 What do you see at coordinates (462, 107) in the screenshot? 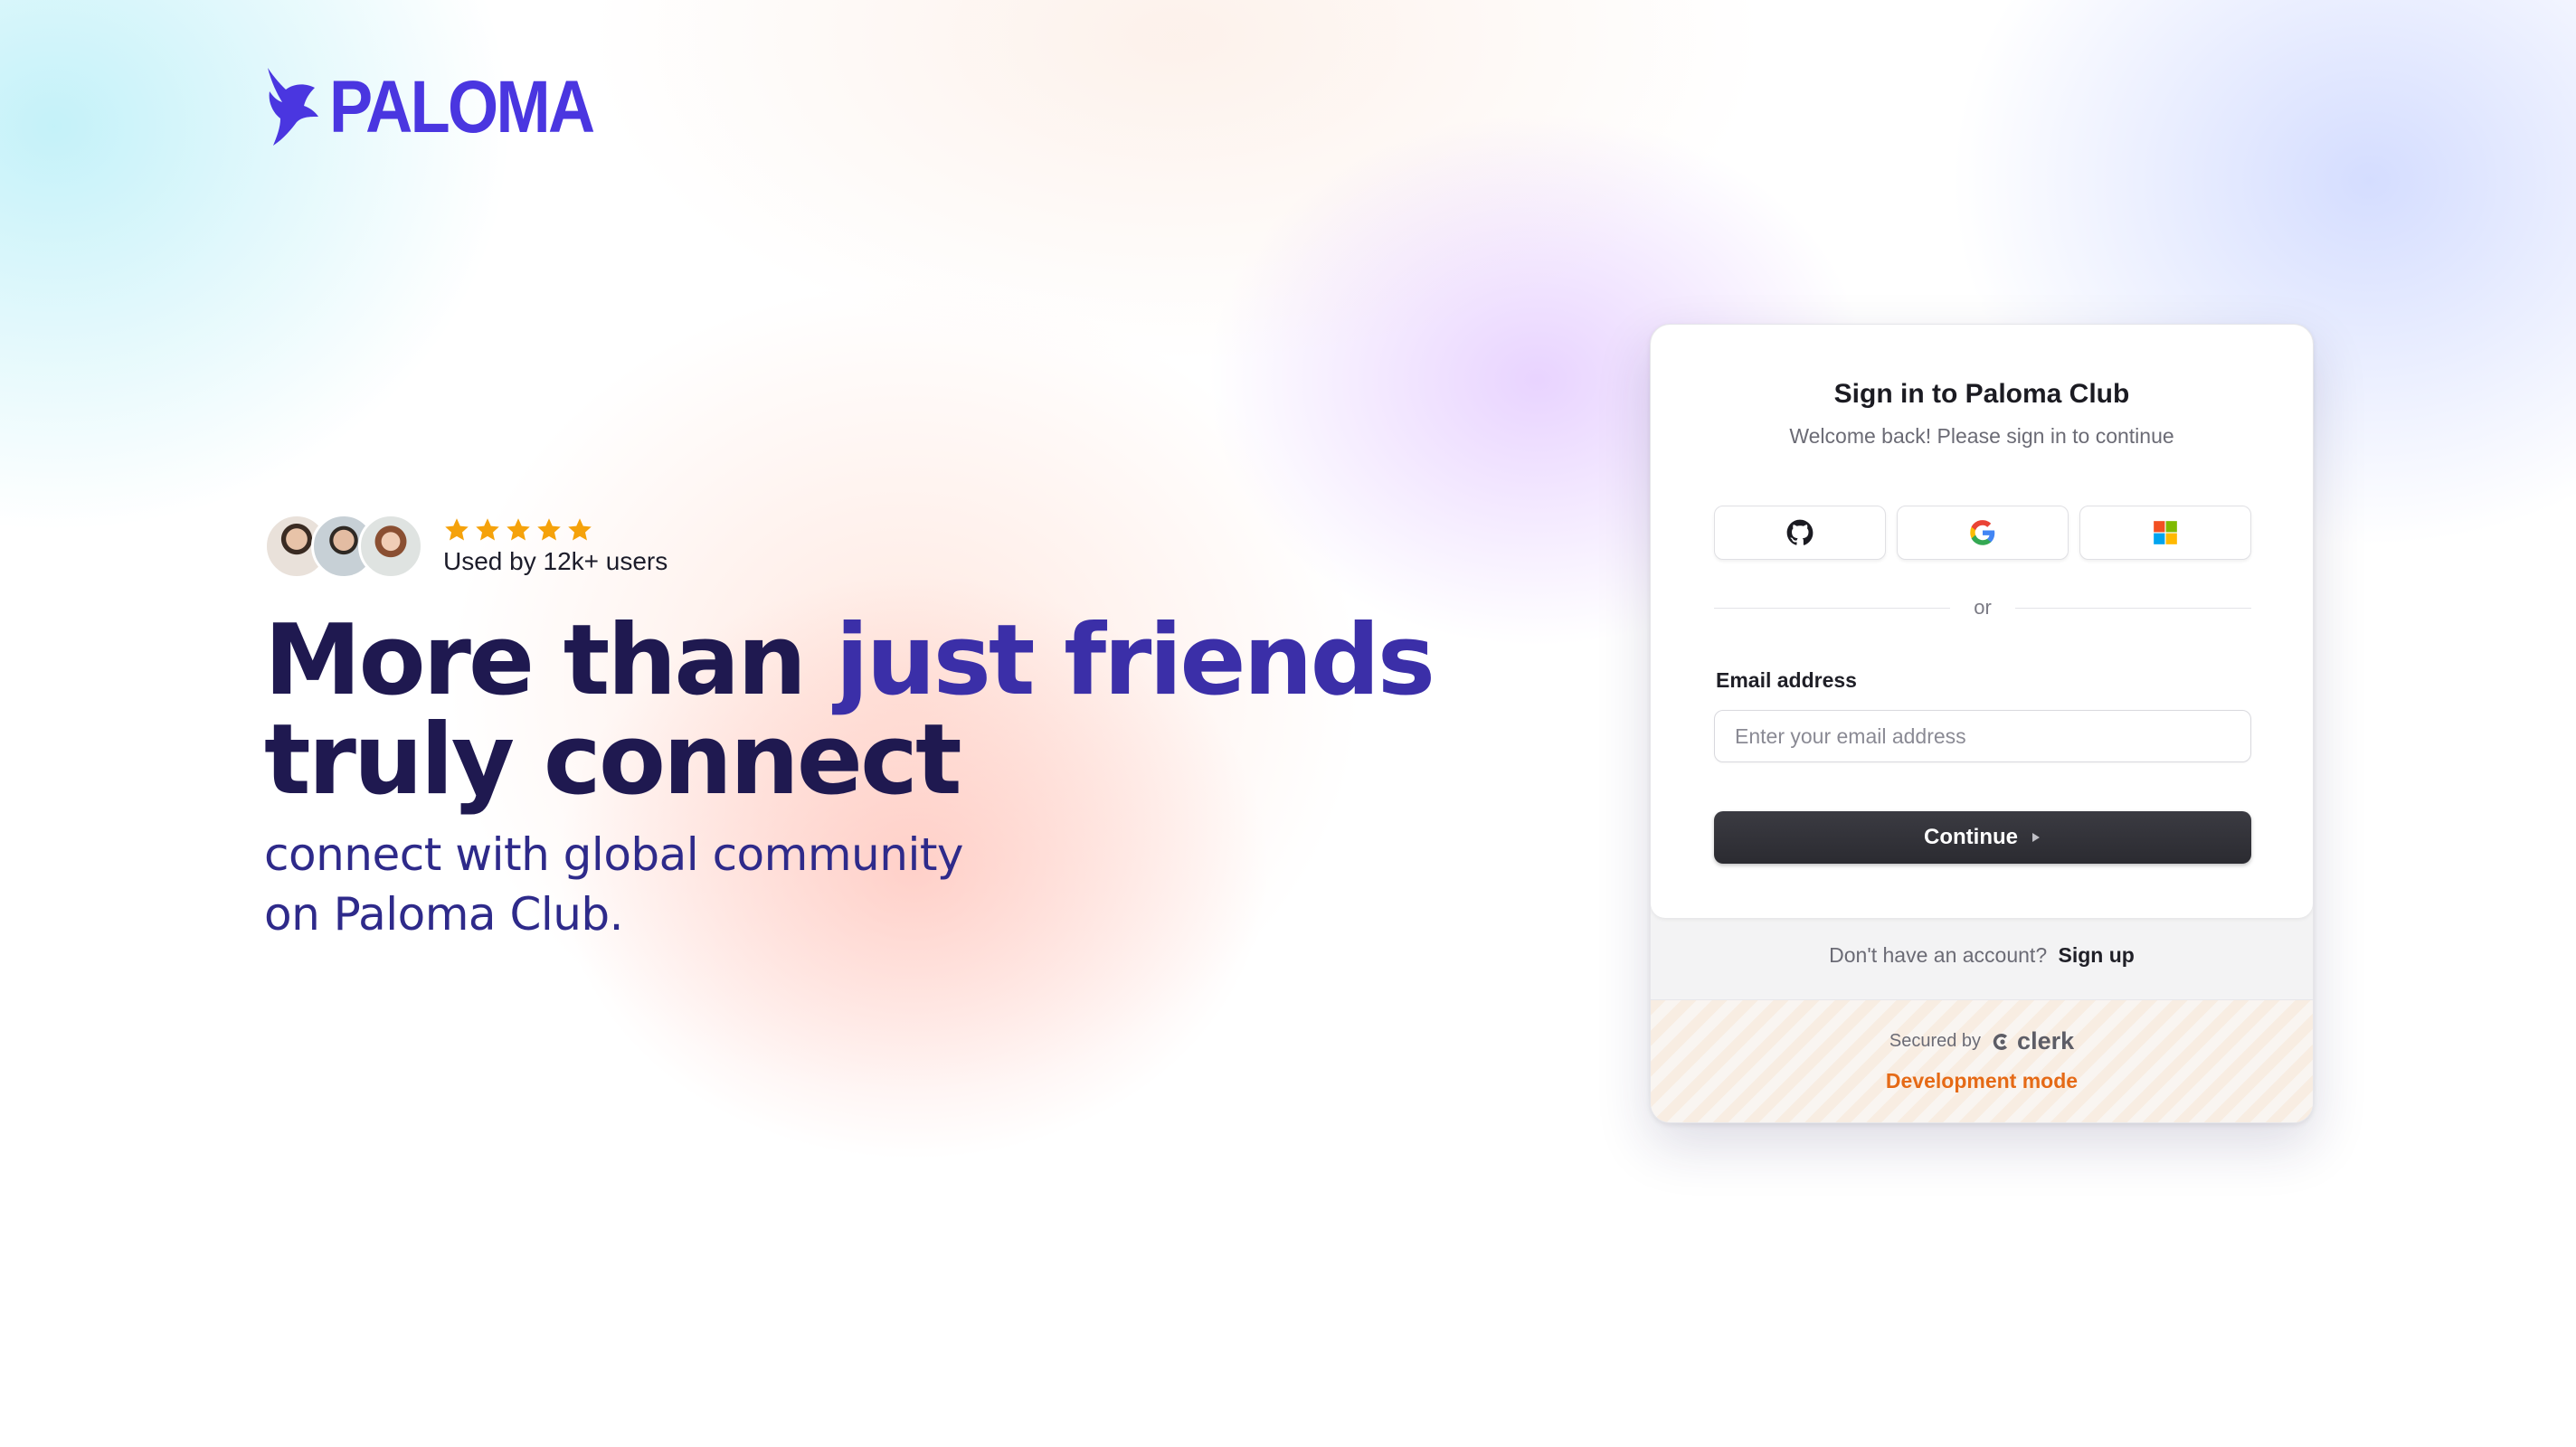
I see `brand-name: PALOMA` at bounding box center [462, 107].